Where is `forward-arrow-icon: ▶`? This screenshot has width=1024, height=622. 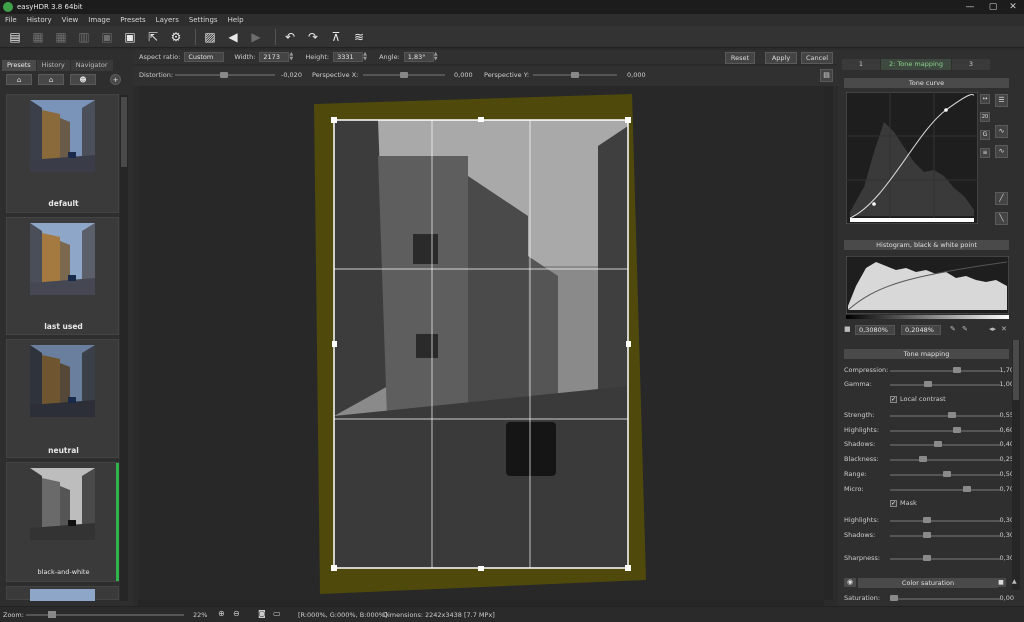
forward-arrow-icon: ▶ is located at coordinates (256, 37).